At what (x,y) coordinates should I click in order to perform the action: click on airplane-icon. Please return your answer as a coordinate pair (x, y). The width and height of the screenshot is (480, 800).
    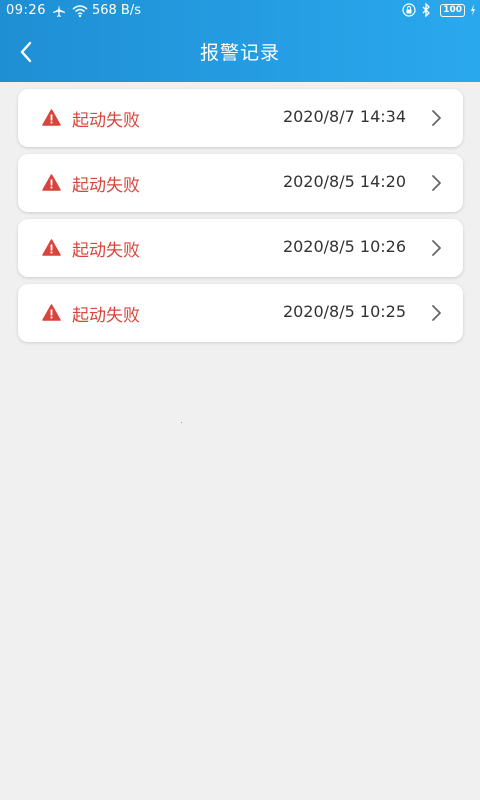
    Looking at the image, I should click on (59, 11).